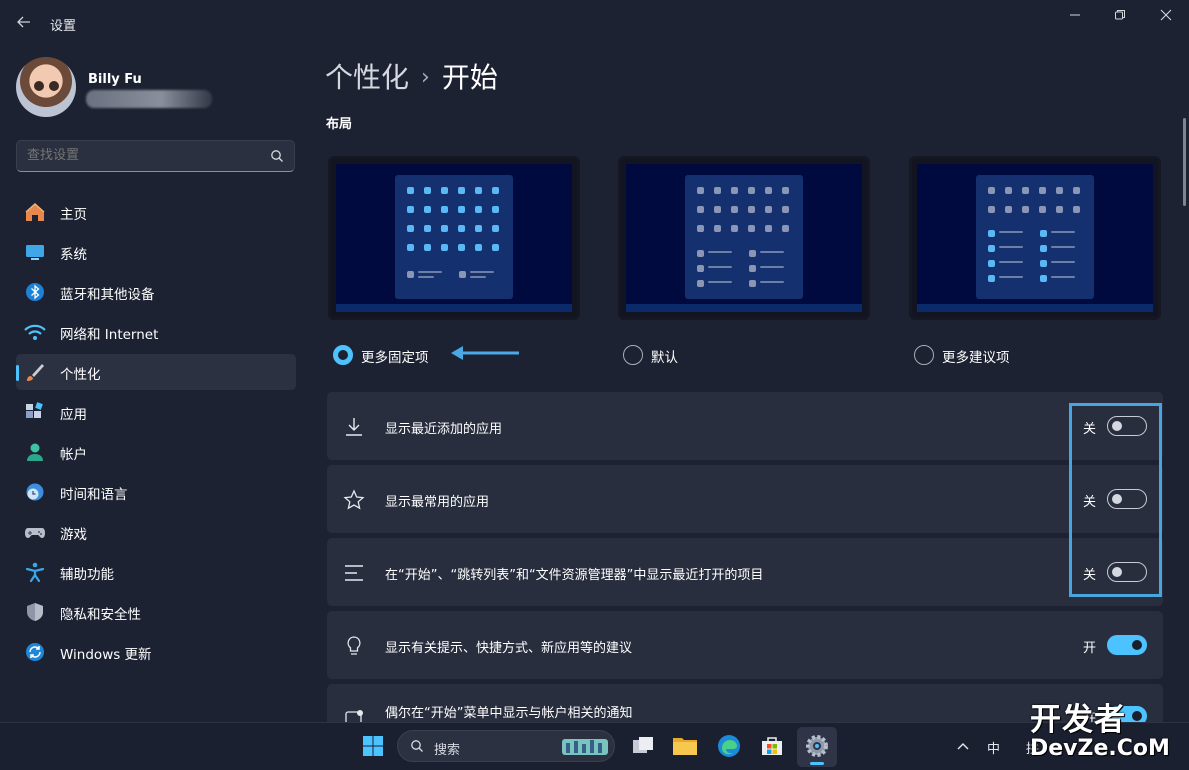 This screenshot has width=1189, height=770. Describe the element at coordinates (664, 358) in the screenshot. I see `radio-label: 默认` at that location.